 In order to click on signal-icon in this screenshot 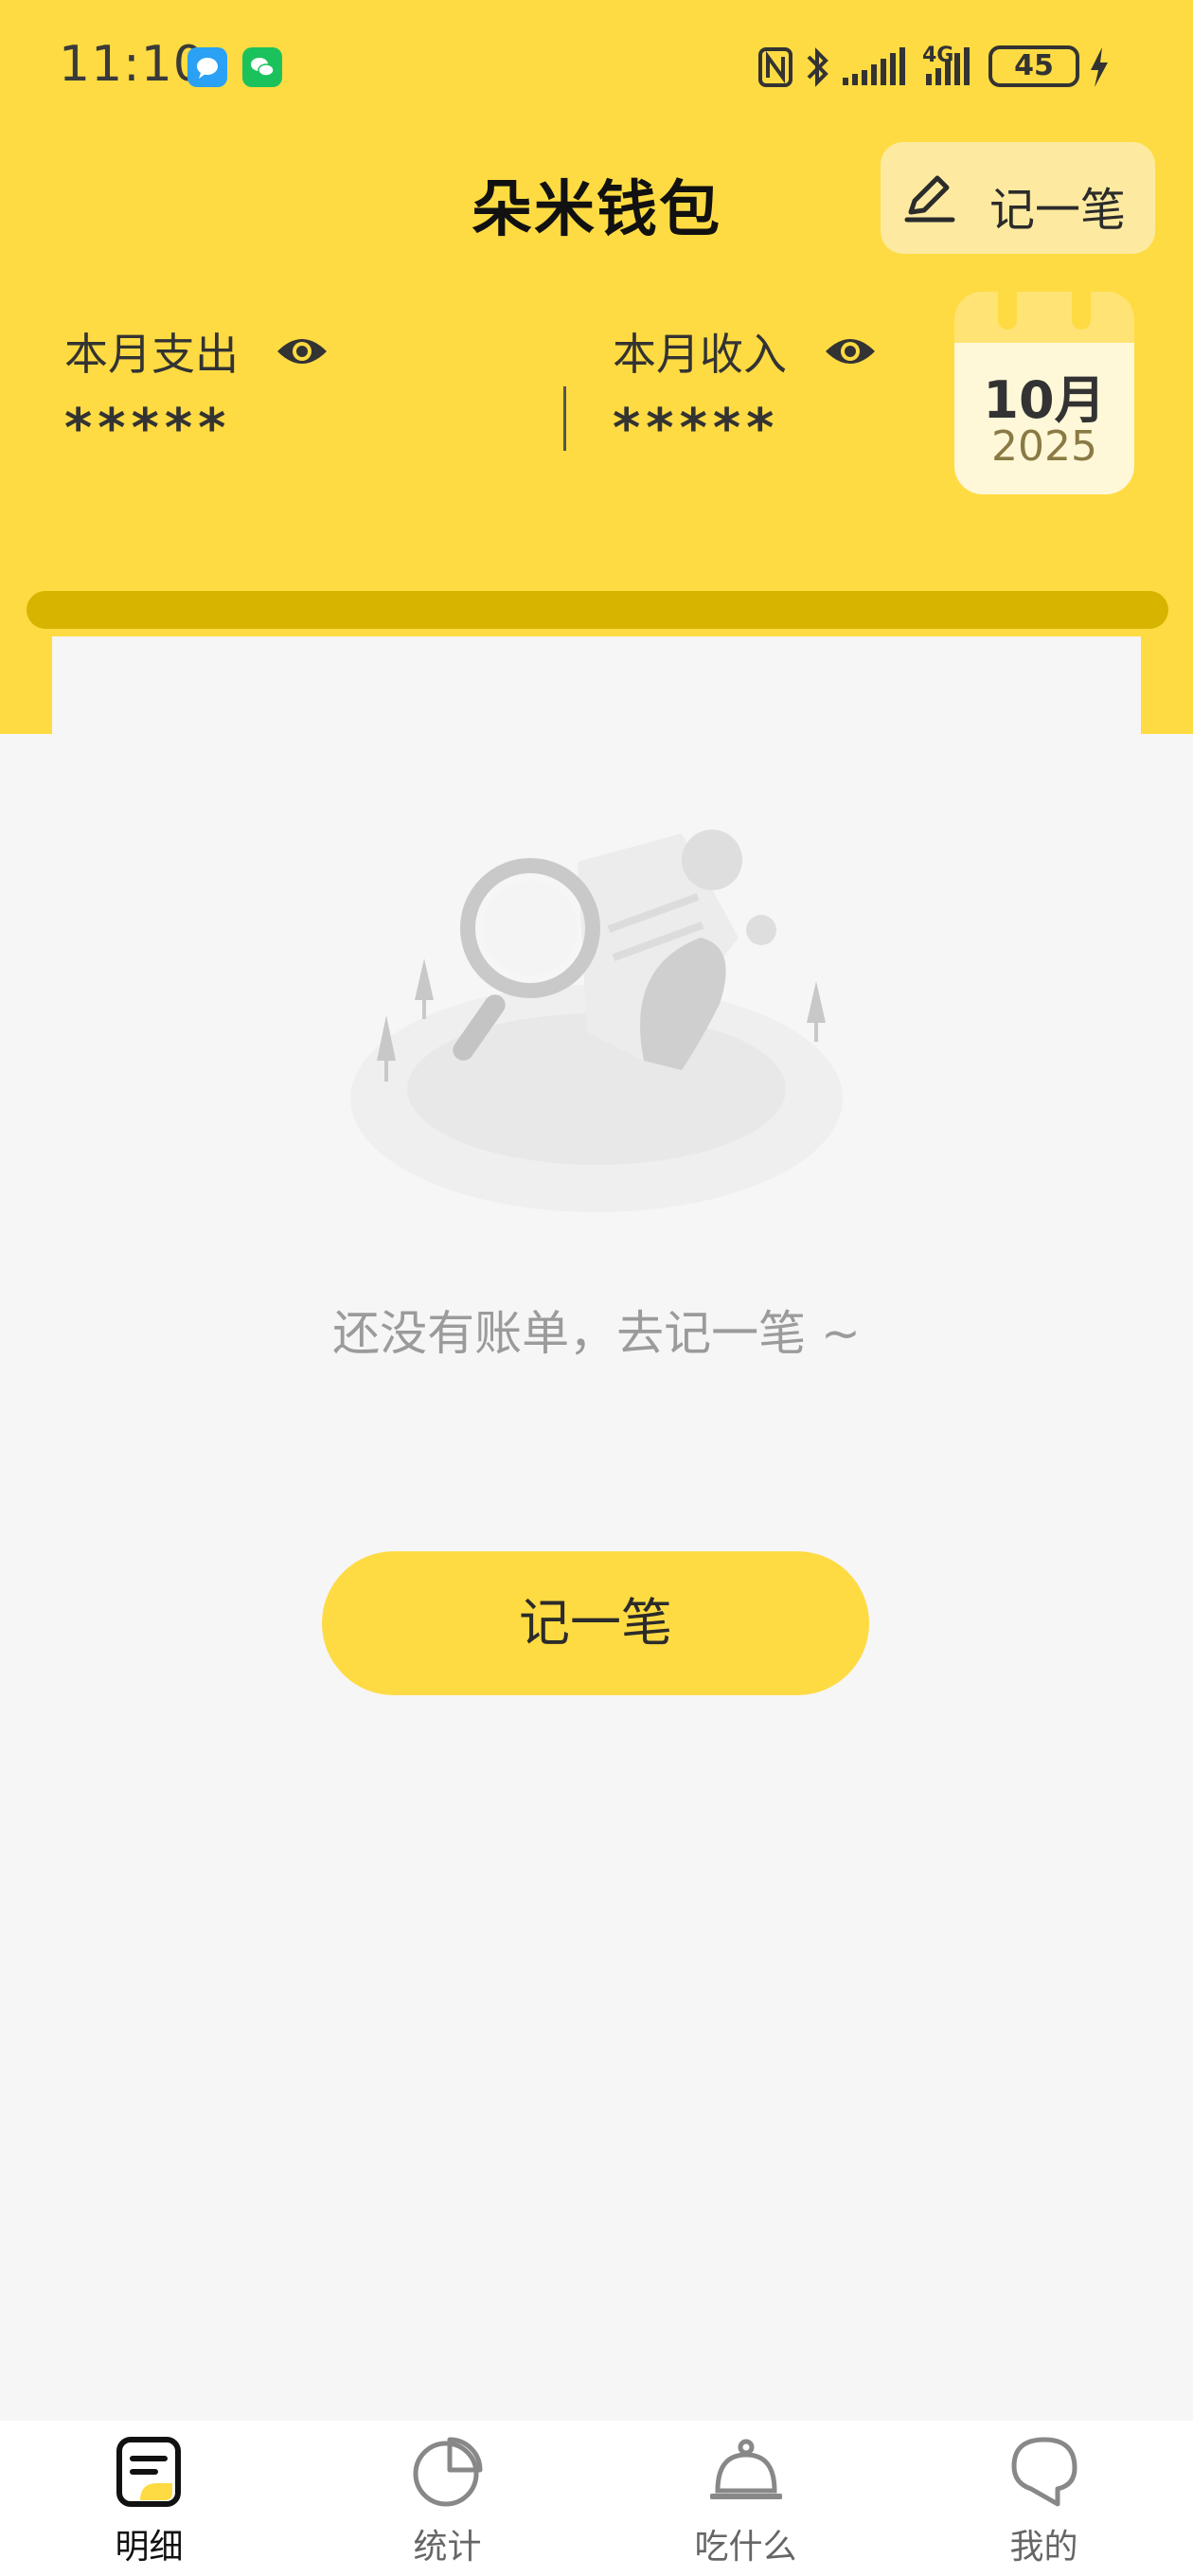, I will do `click(874, 66)`.